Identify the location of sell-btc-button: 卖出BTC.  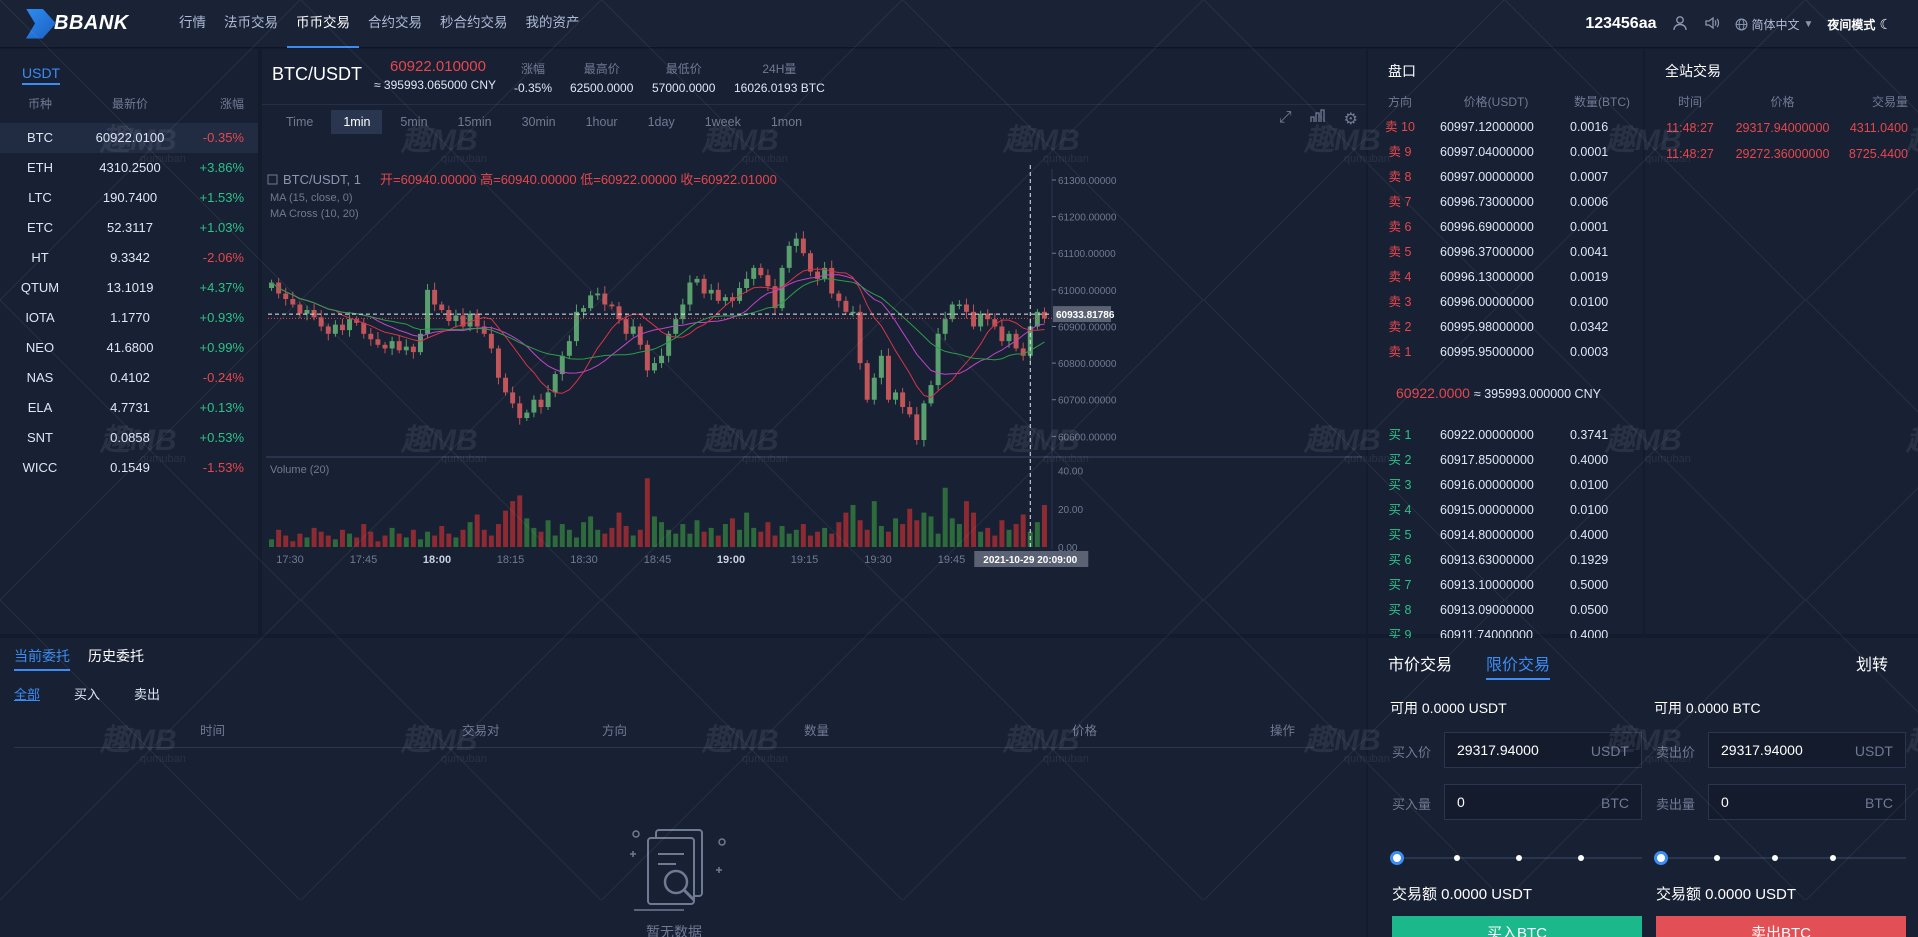
(1781, 926).